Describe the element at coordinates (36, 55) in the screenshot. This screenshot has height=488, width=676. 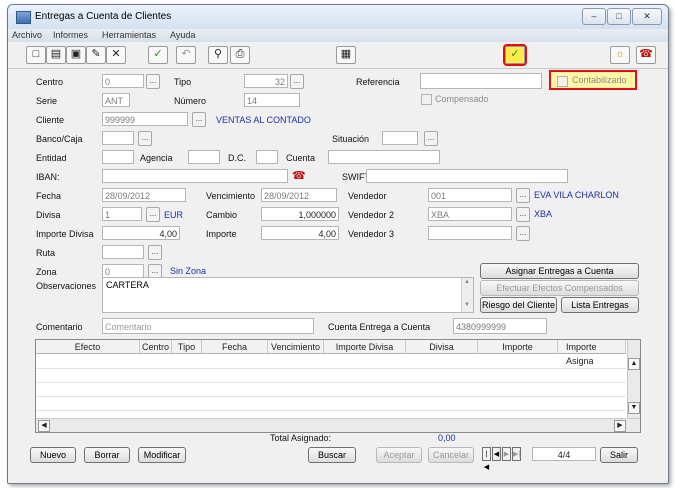
I see `new-doc-icon: □` at that location.